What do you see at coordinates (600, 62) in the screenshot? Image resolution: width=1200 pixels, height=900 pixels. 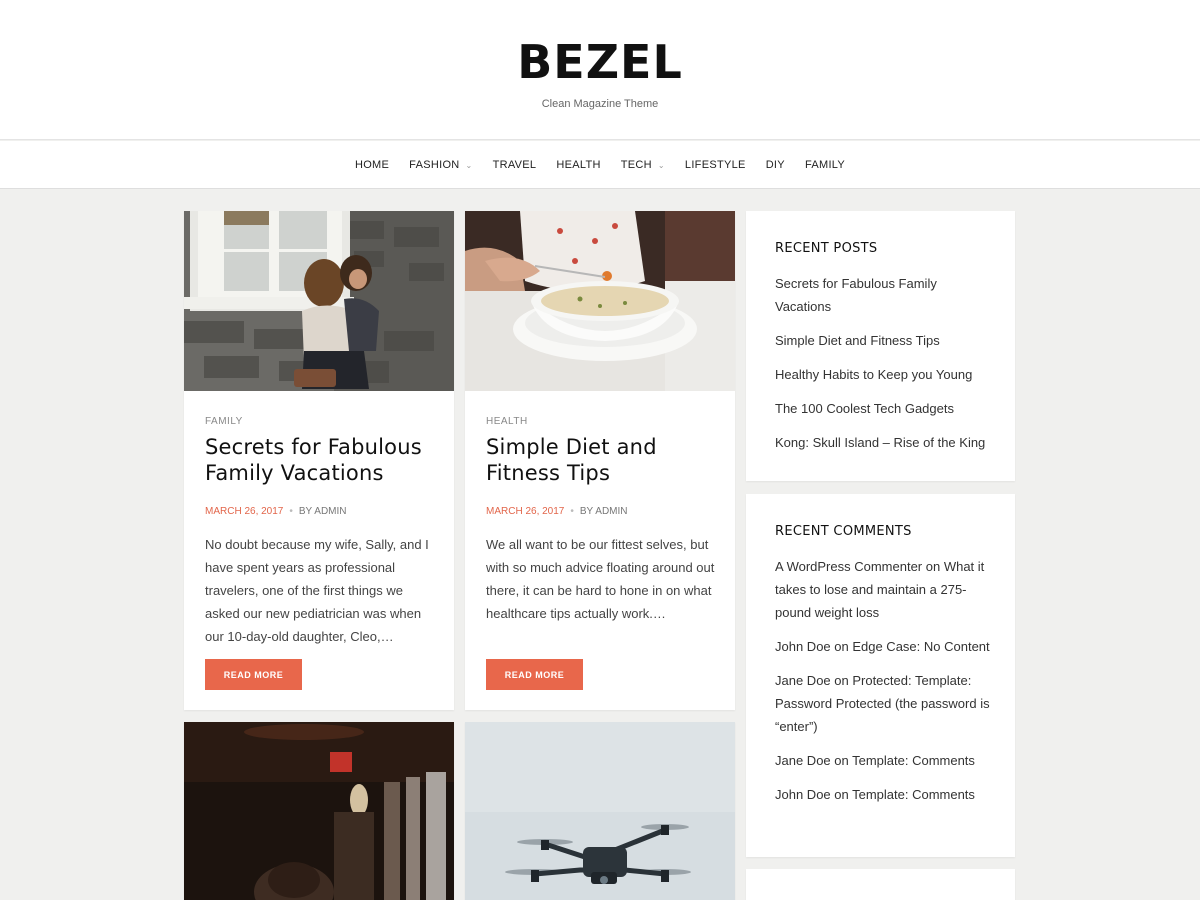 I see `site-title: BEZEL` at bounding box center [600, 62].